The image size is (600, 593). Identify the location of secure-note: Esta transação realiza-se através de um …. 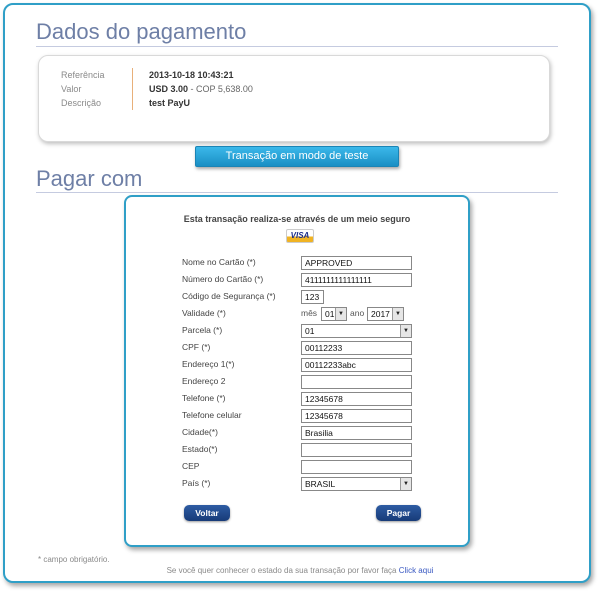
(297, 219).